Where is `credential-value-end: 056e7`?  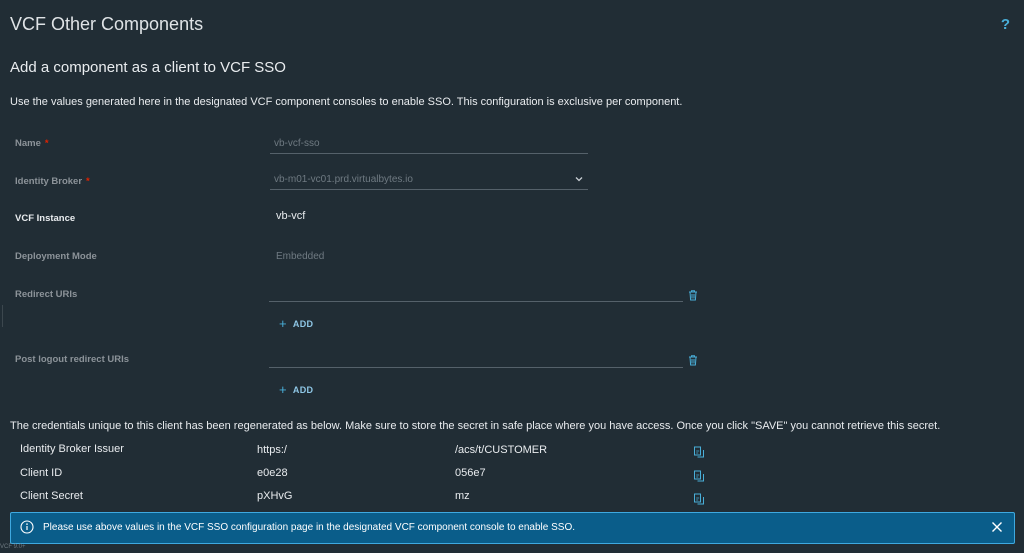 credential-value-end: 056e7 is located at coordinates (470, 473).